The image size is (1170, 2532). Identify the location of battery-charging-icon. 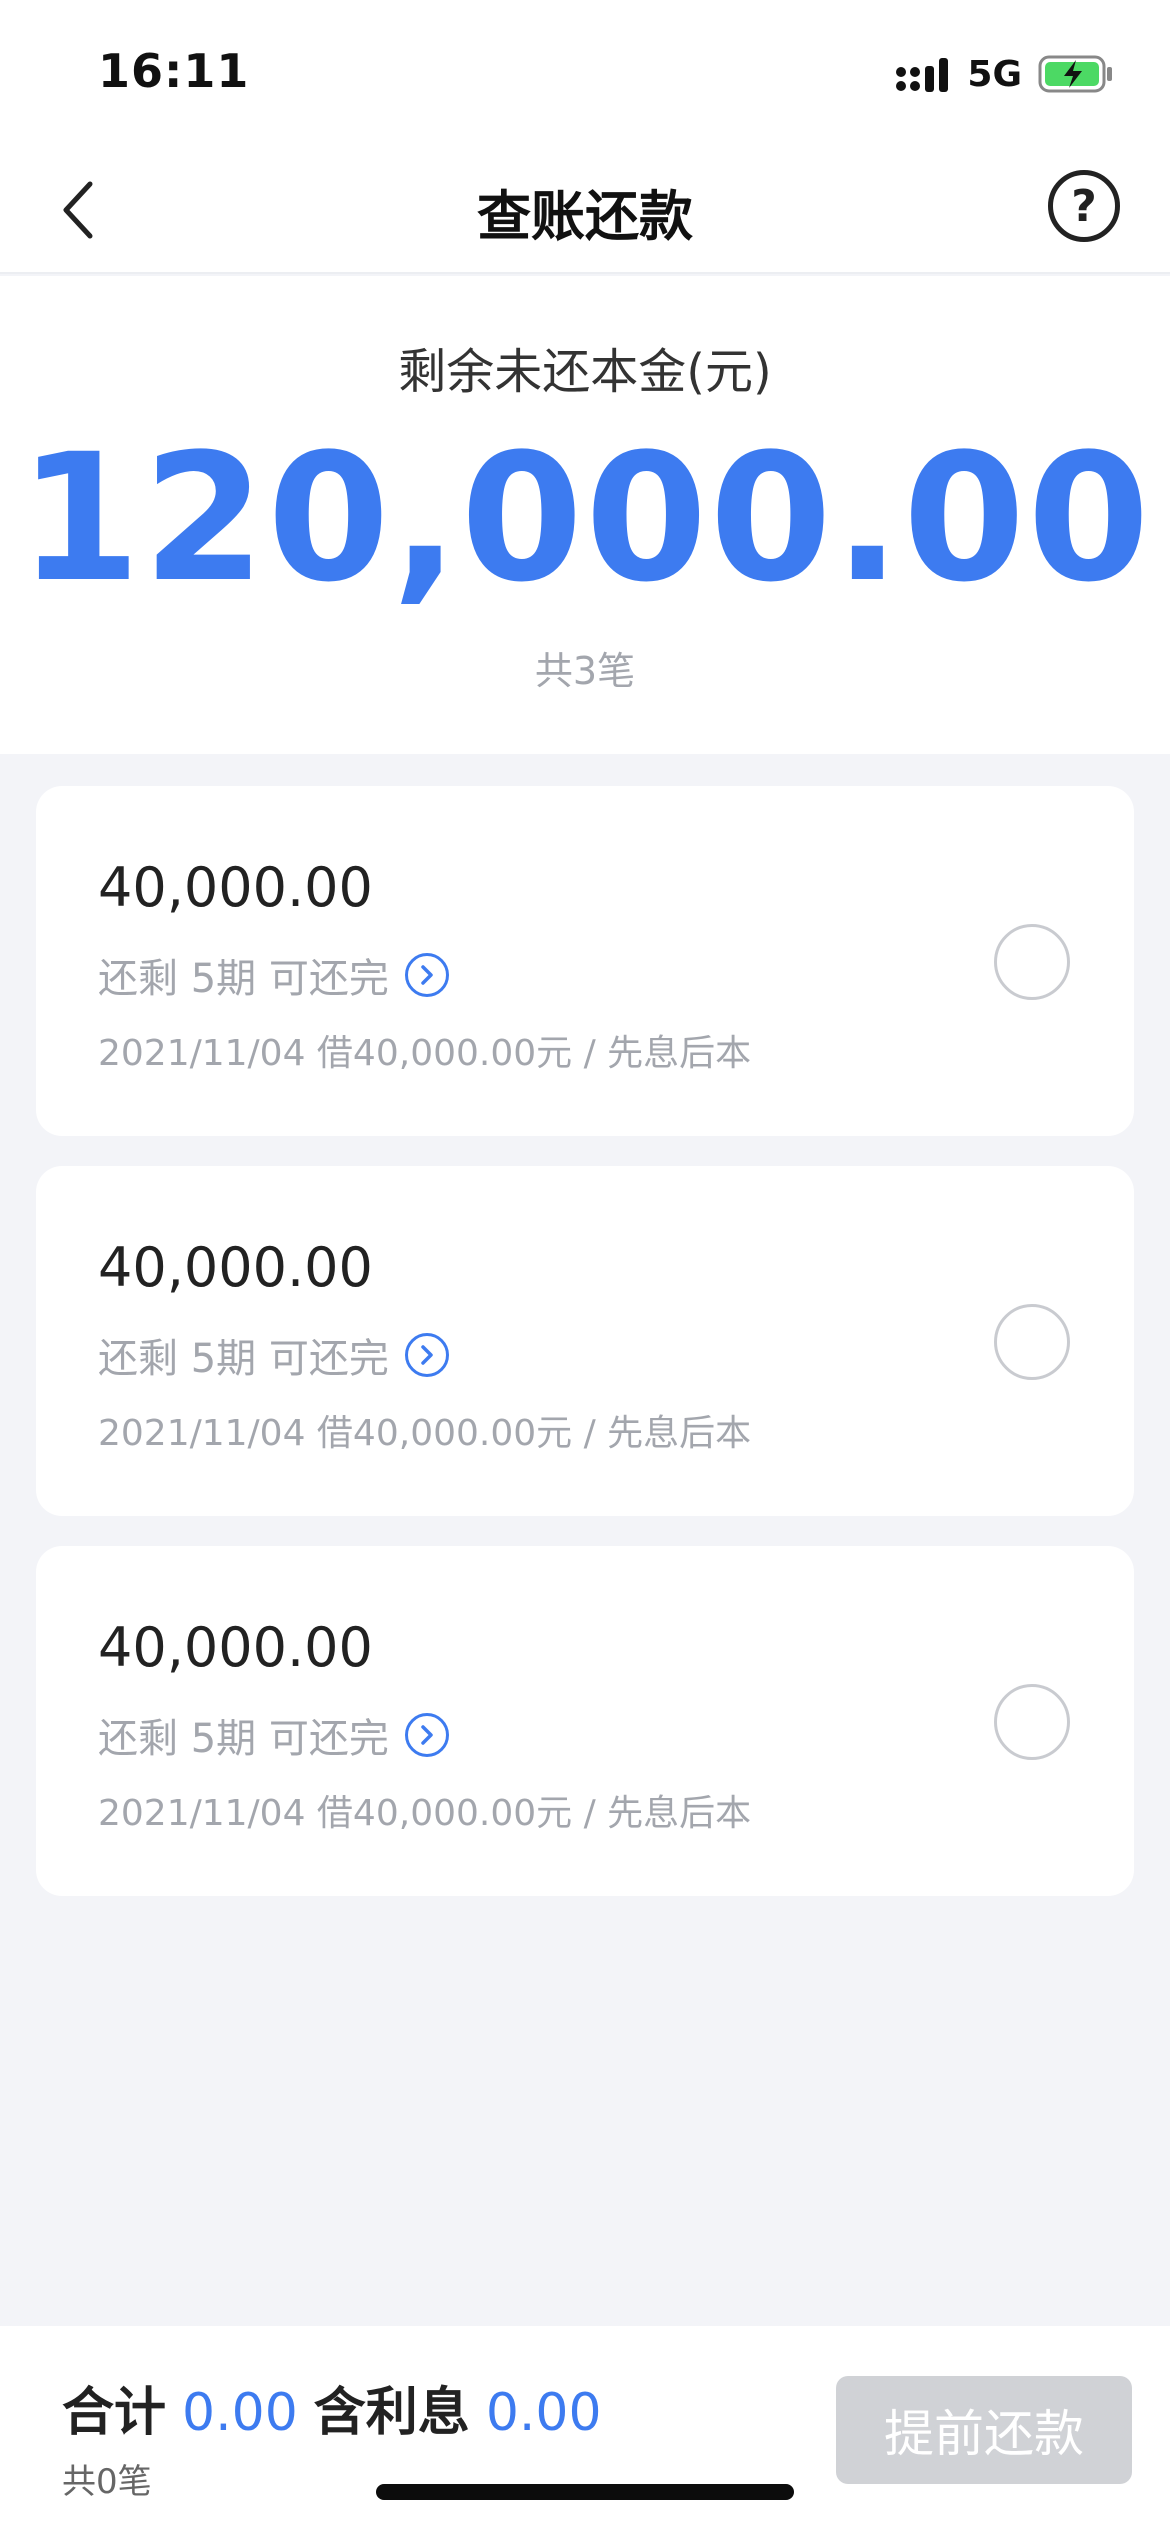
(1075, 74).